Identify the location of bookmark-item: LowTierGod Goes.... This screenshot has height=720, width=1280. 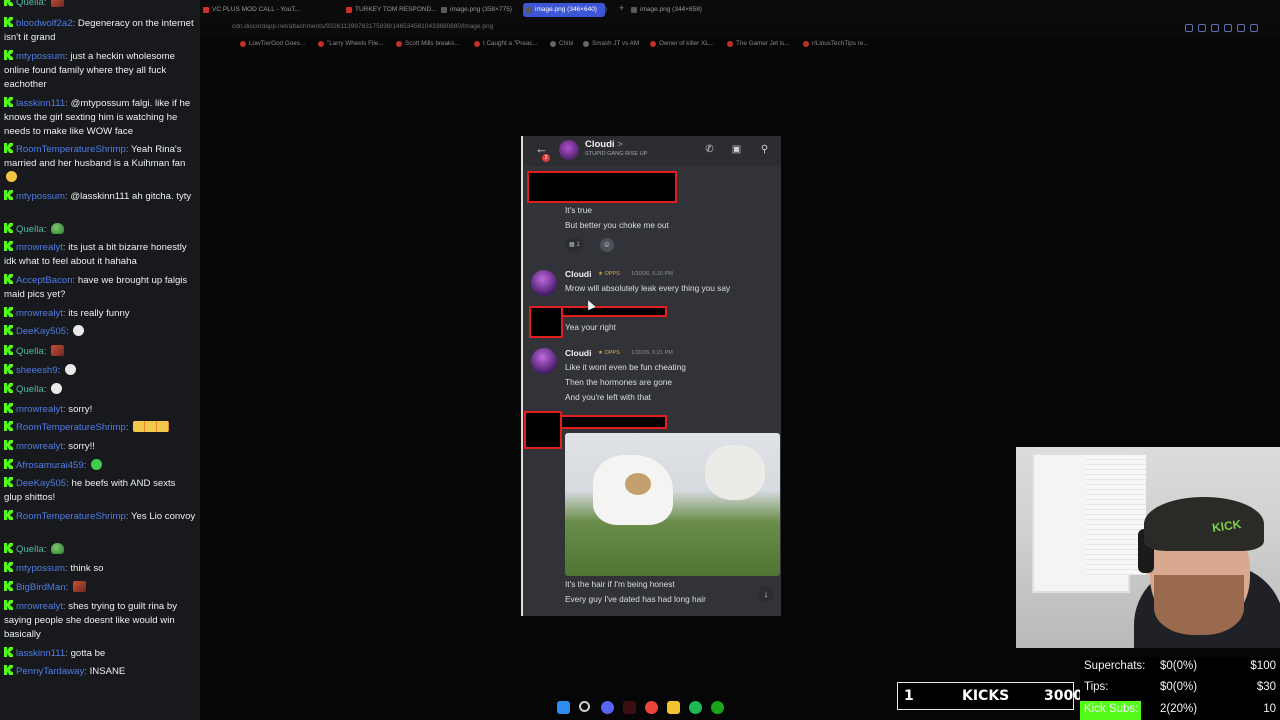
(272, 43).